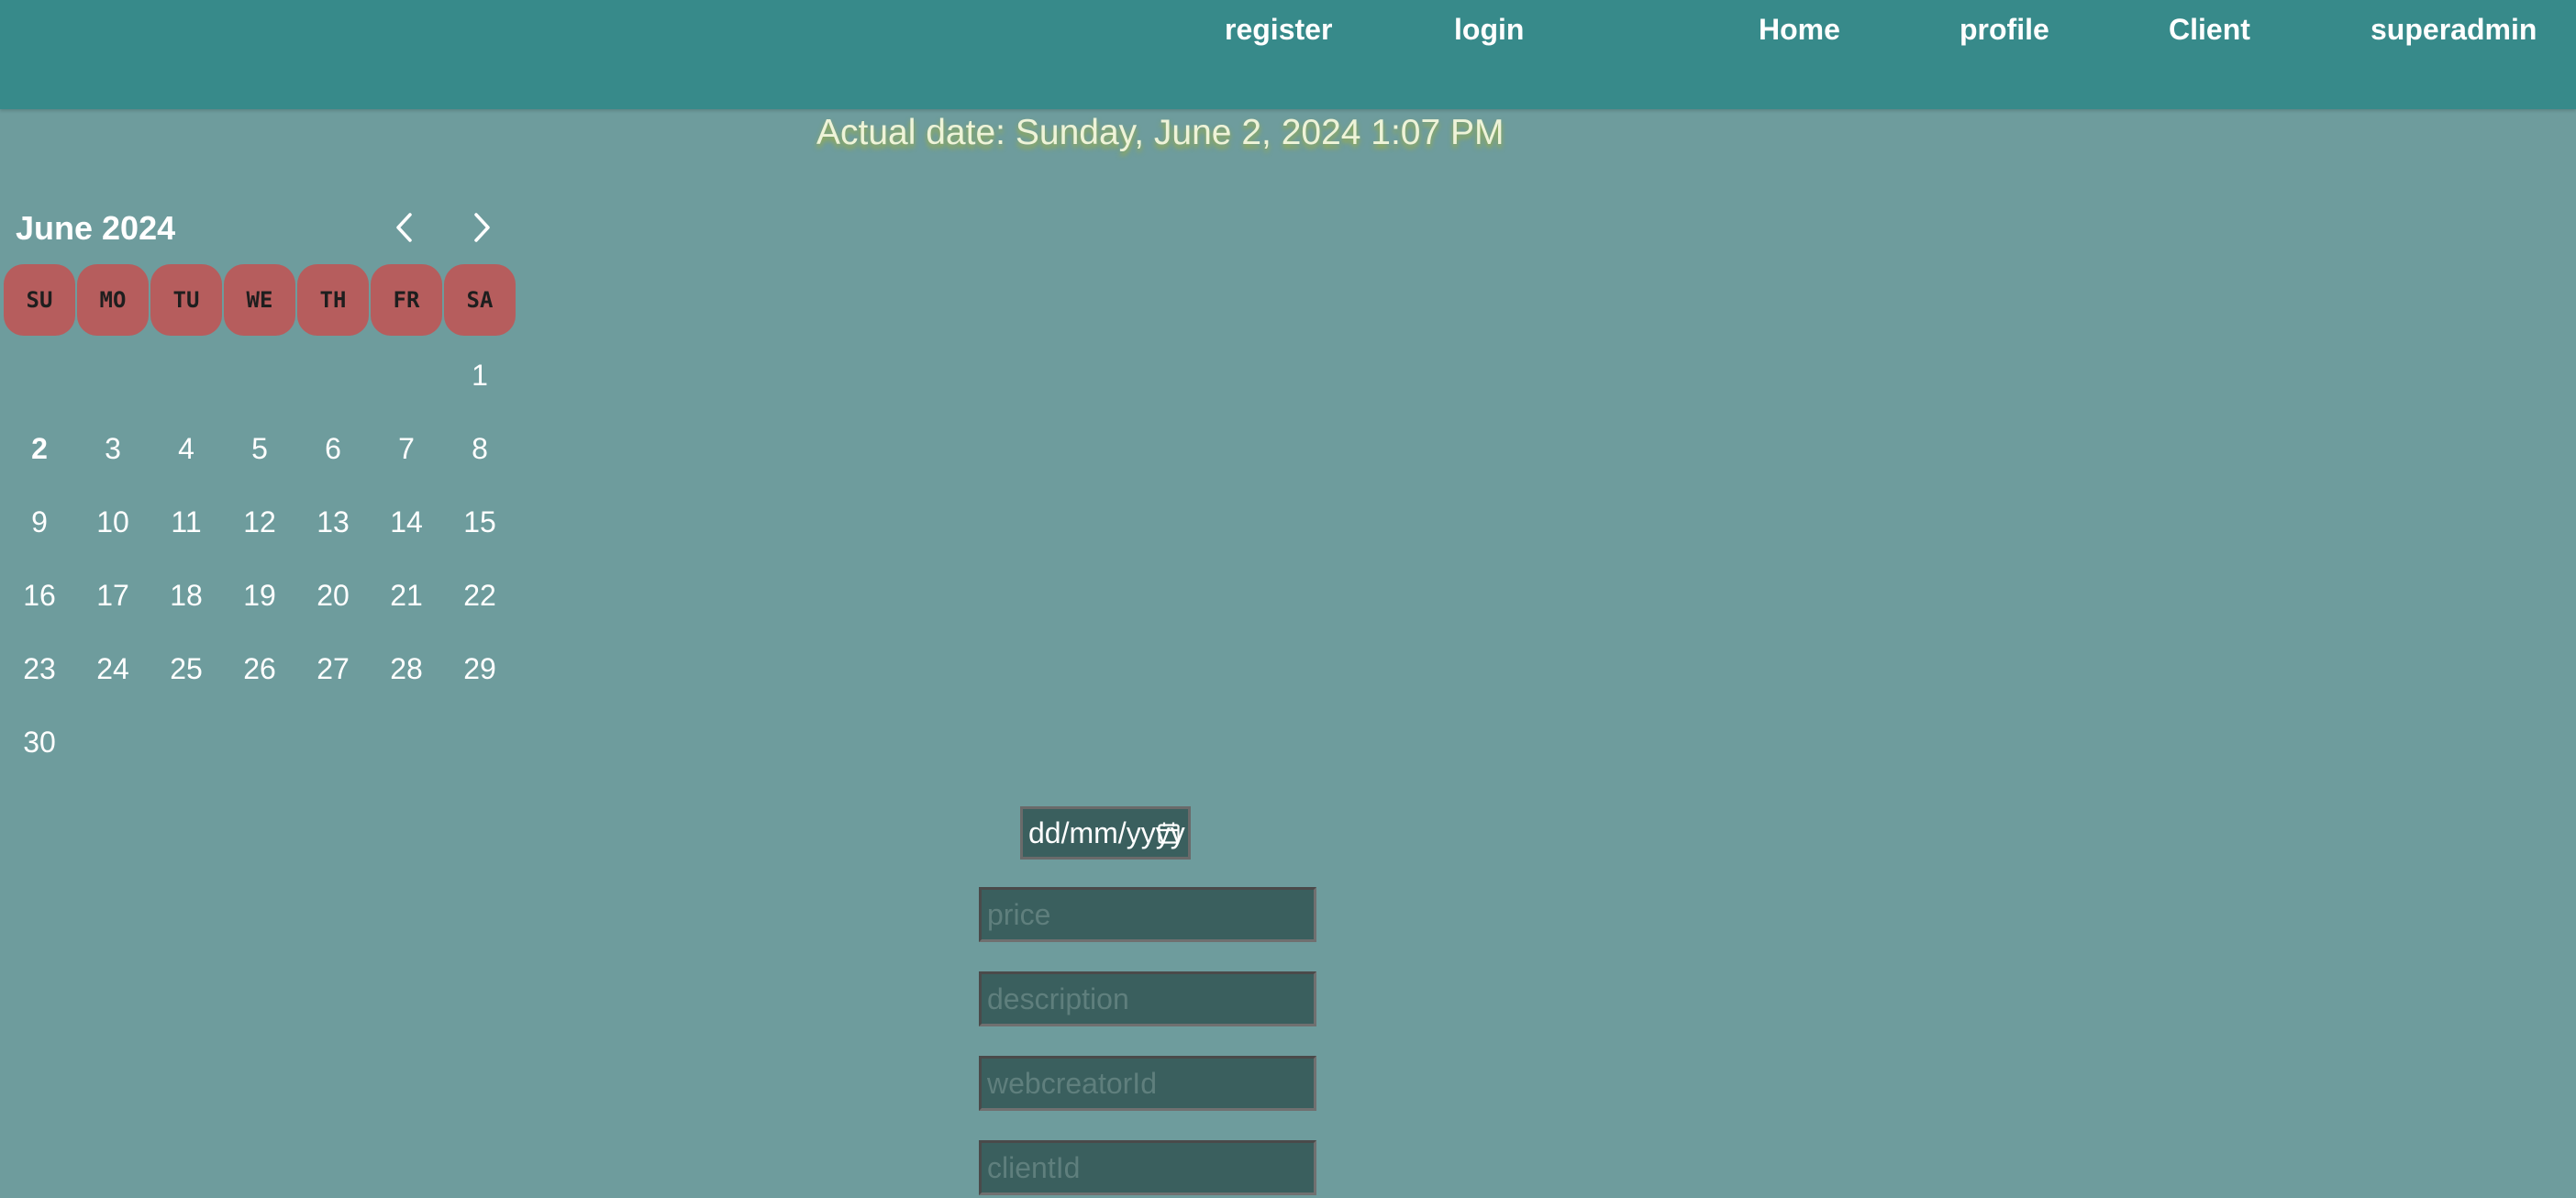 Image resolution: width=2576 pixels, height=1198 pixels. I want to click on calendar-day: 15, so click(480, 522).